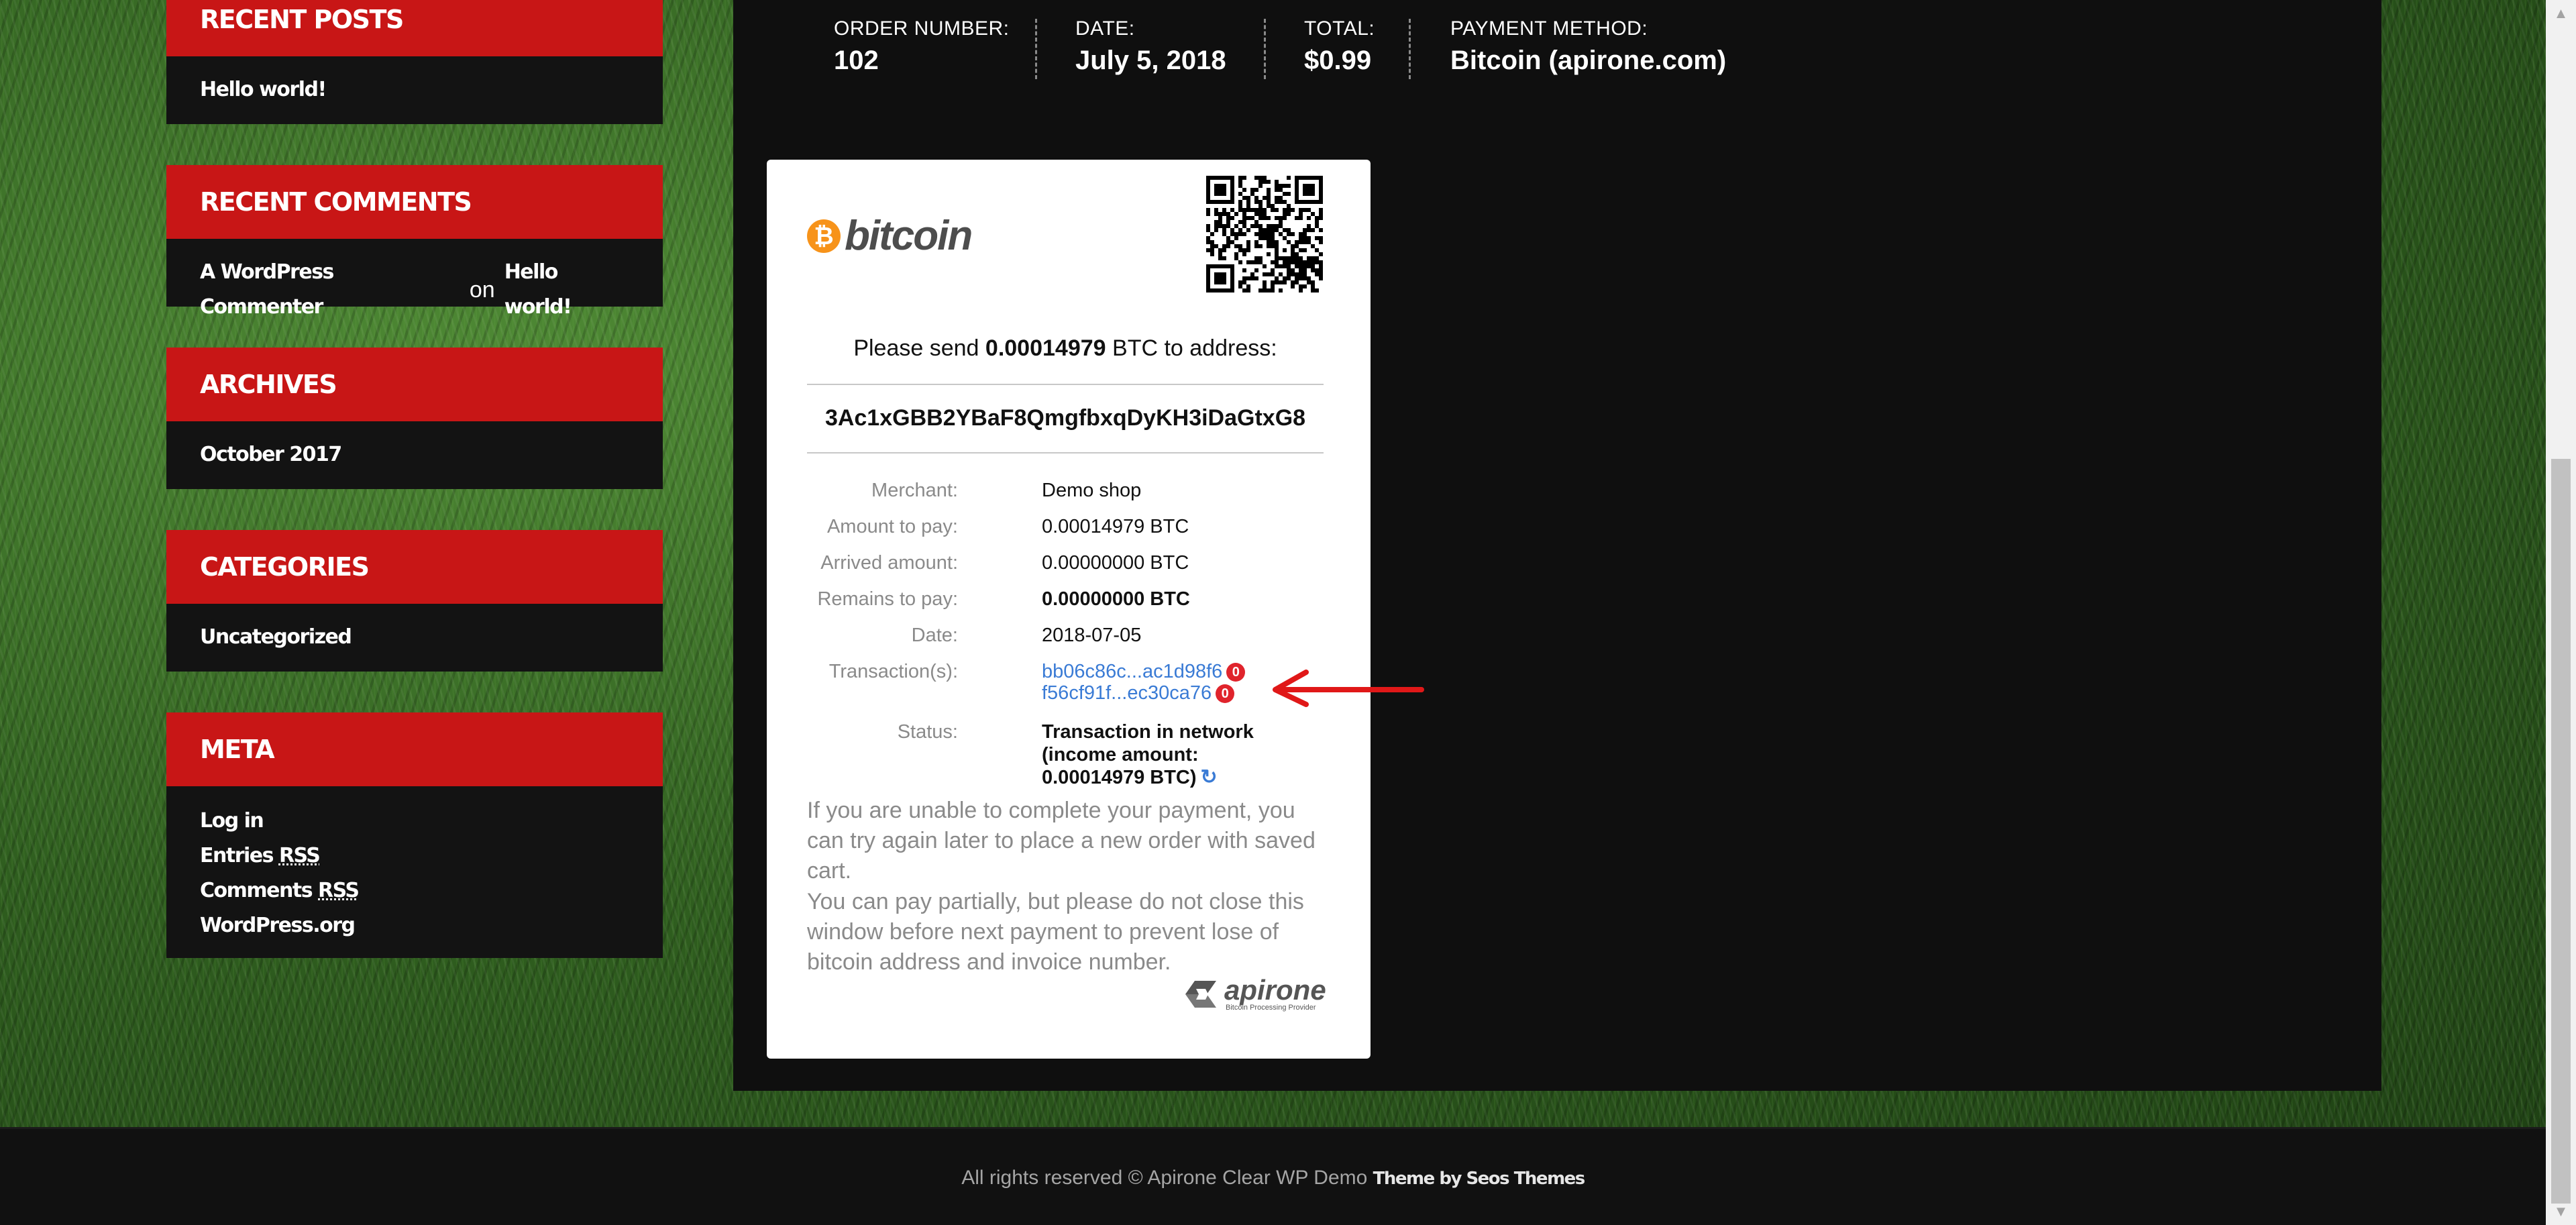  What do you see at coordinates (414, 202) in the screenshot?
I see `recent-comments-title: RECENT COMMENTS` at bounding box center [414, 202].